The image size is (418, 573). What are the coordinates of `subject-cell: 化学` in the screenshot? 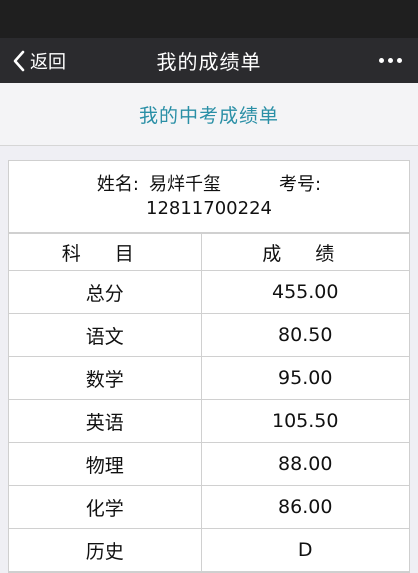 It's located at (105, 507).